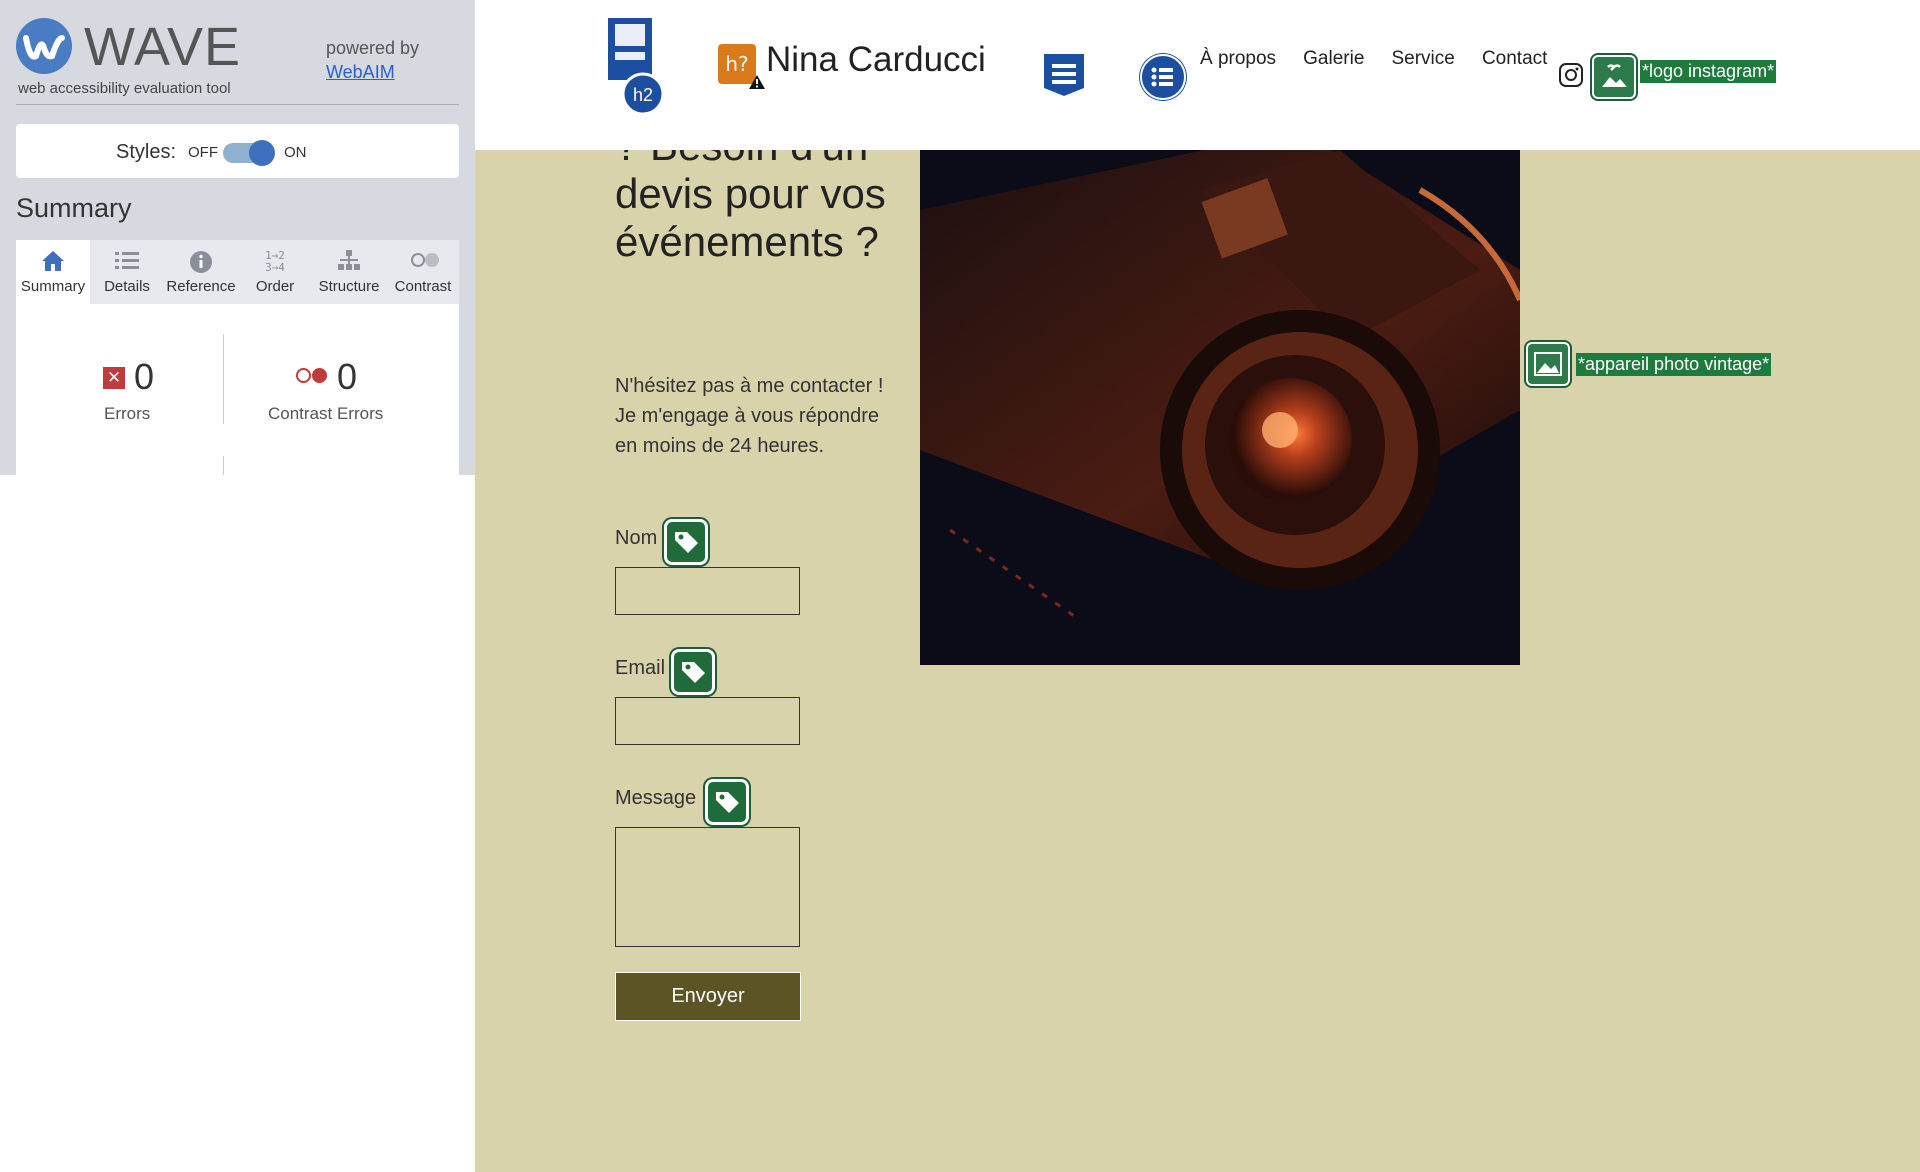 This screenshot has height=1172, width=1920. Describe the element at coordinates (636, 538) in the screenshot. I see `name-label: Nom` at that location.